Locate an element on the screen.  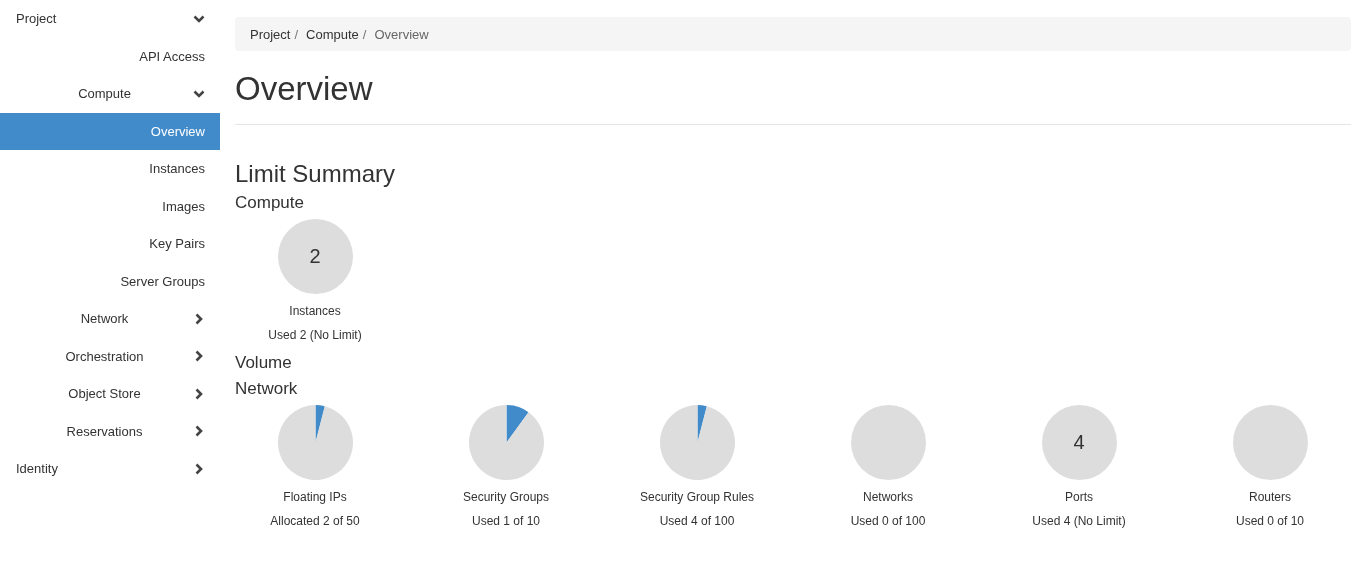
chart-label: Instances is located at coordinates (315, 311).